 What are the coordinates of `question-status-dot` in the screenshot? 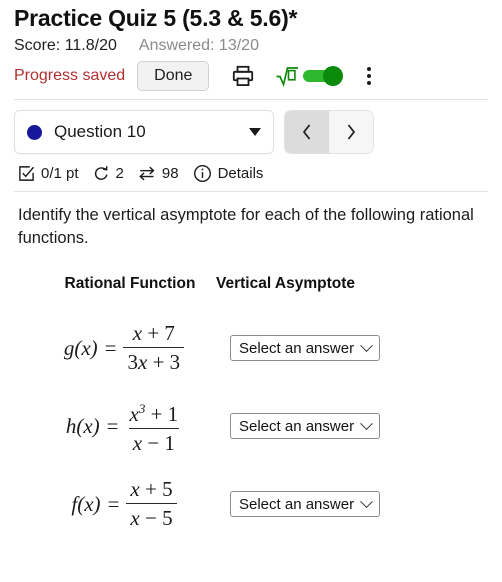 It's located at (34, 132).